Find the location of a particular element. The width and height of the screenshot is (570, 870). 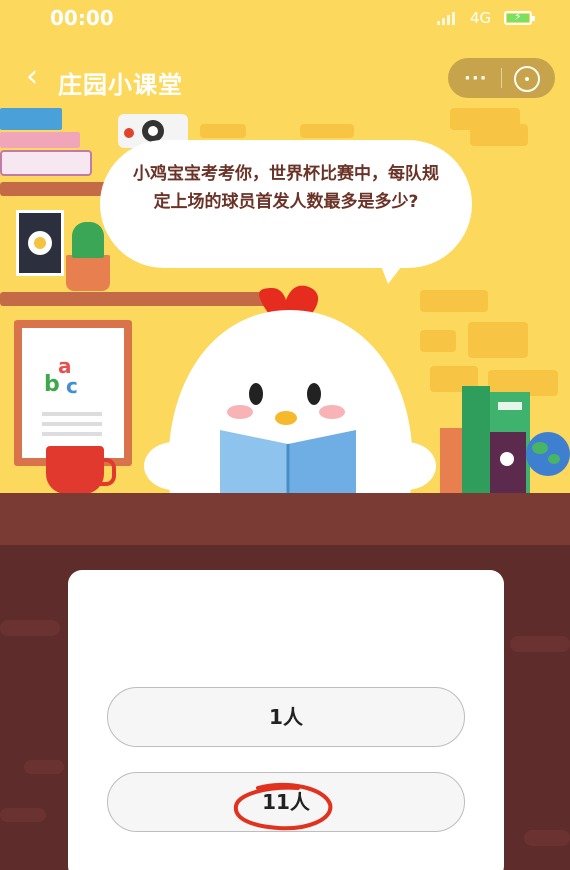

alphabet-poster: a b c is located at coordinates (73, 393).